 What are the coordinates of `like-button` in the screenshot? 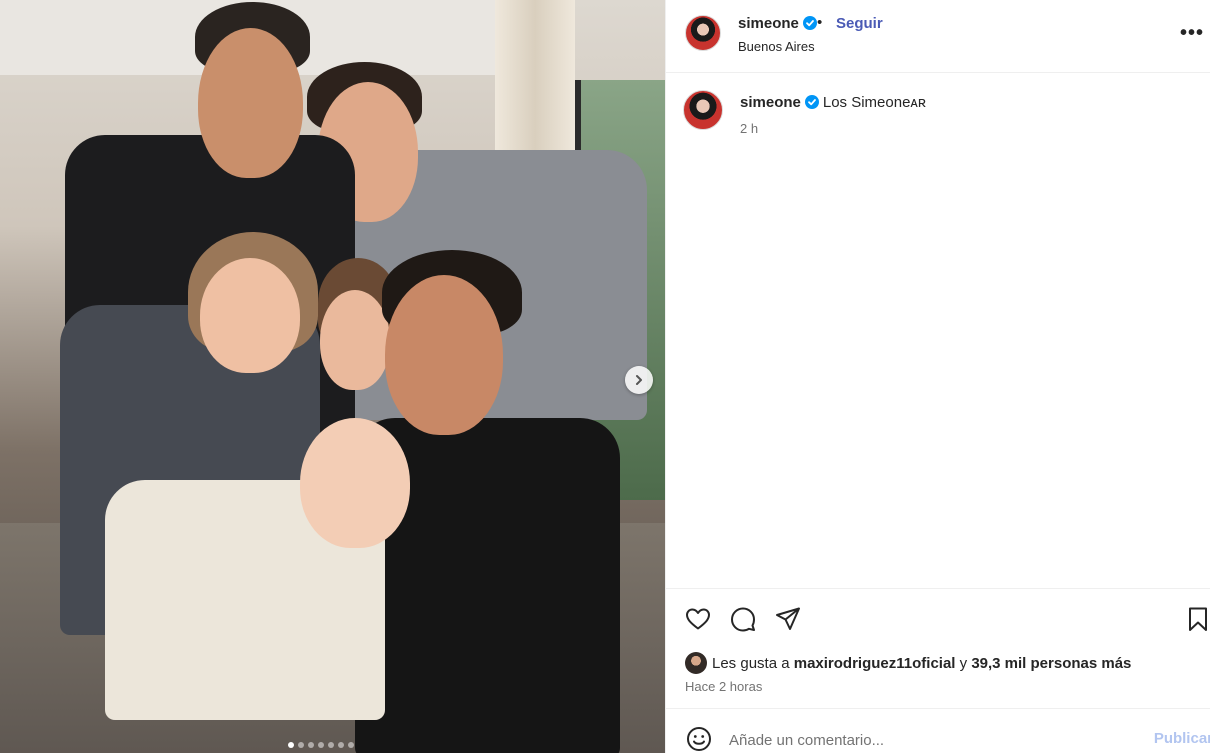 It's located at (698, 619).